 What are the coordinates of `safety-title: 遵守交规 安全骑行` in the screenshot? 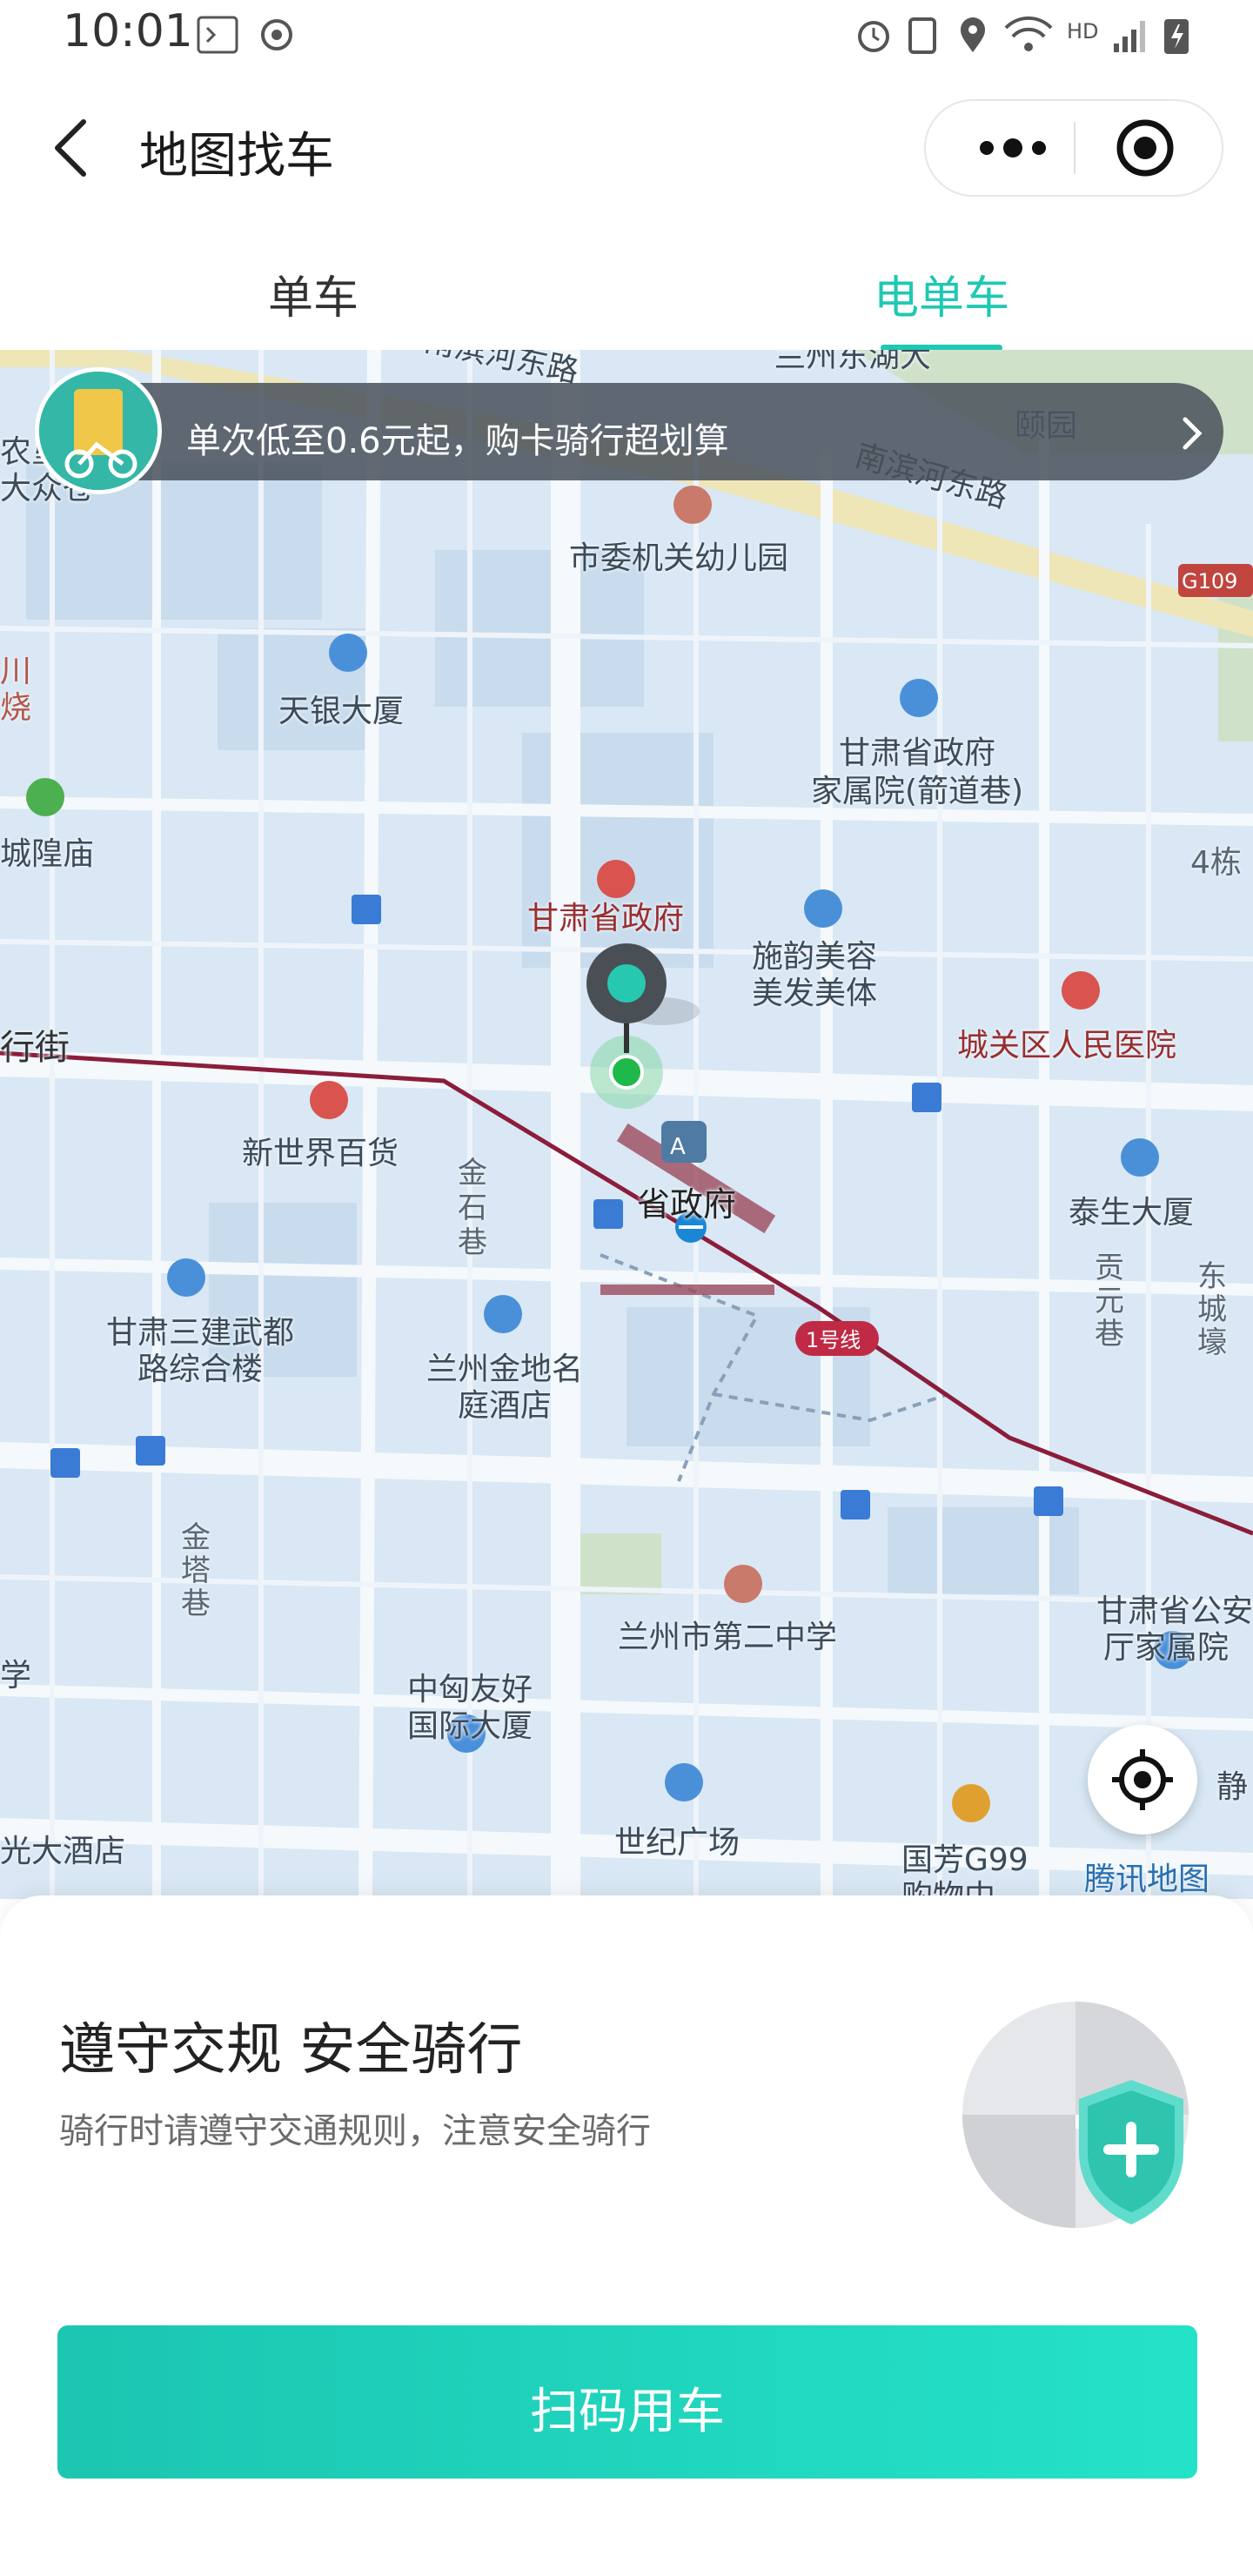 It's located at (291, 2050).